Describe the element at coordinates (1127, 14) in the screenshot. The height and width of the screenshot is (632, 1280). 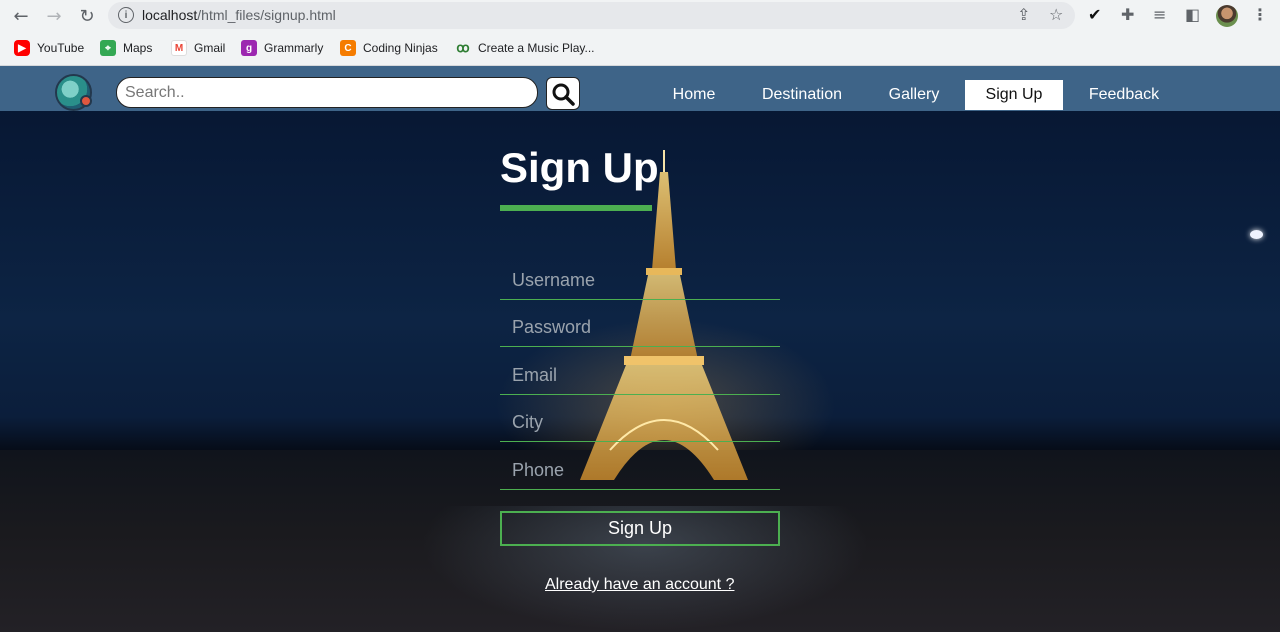
I see `extensions-puzzle-icon: ✚` at that location.